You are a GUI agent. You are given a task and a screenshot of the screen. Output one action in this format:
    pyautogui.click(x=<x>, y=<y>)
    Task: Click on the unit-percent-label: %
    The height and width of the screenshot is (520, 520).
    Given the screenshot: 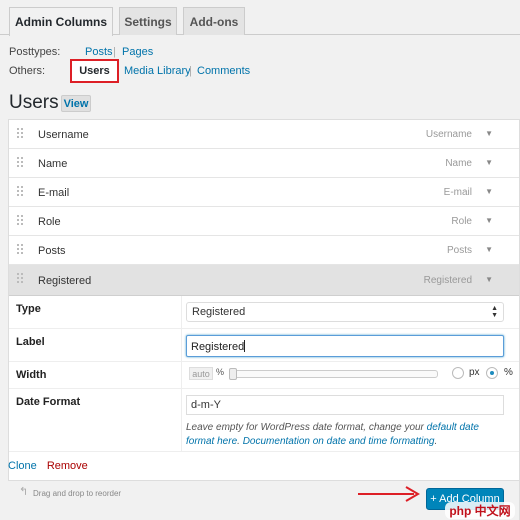 What is the action you would take?
    pyautogui.click(x=508, y=372)
    